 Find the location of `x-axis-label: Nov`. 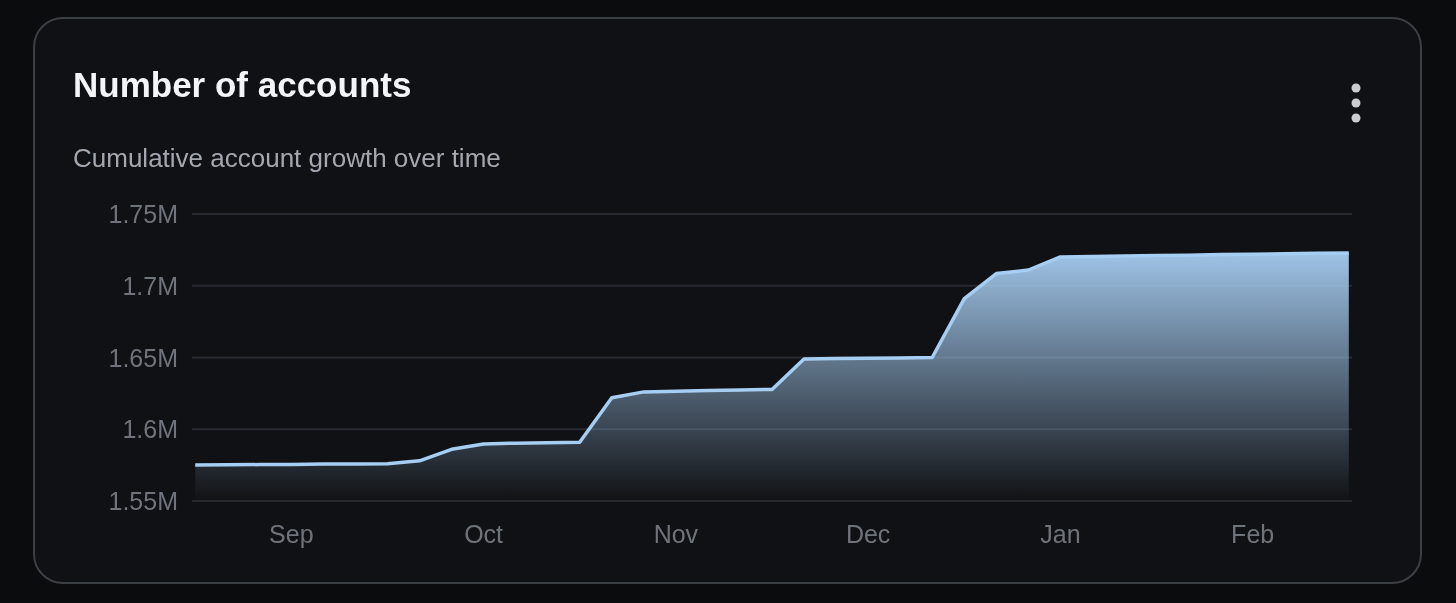

x-axis-label: Nov is located at coordinates (676, 534).